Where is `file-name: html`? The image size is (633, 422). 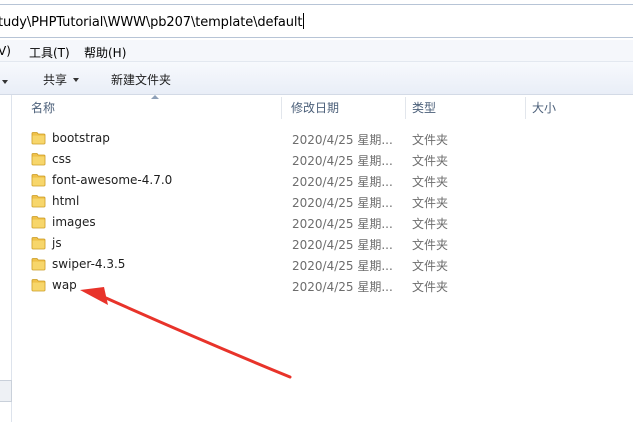 file-name: html is located at coordinates (66, 201).